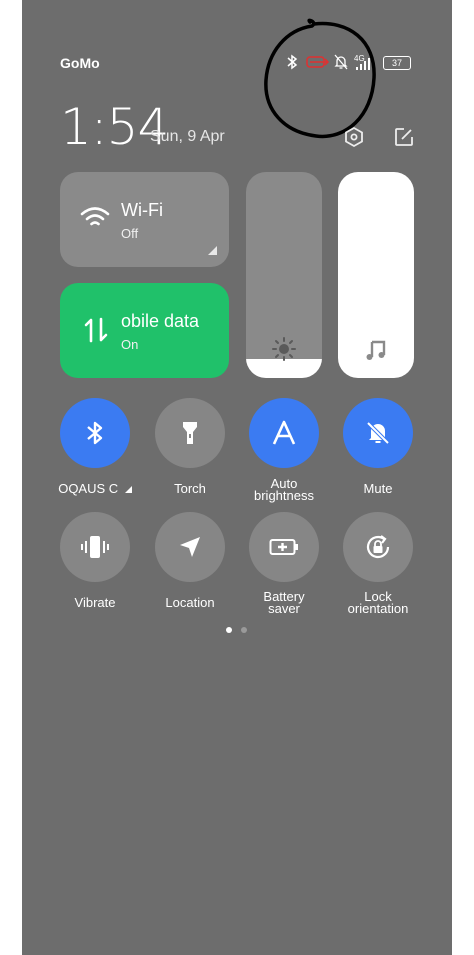 The height and width of the screenshot is (955, 474). I want to click on mobile-data-tile: obile data On, so click(144, 330).